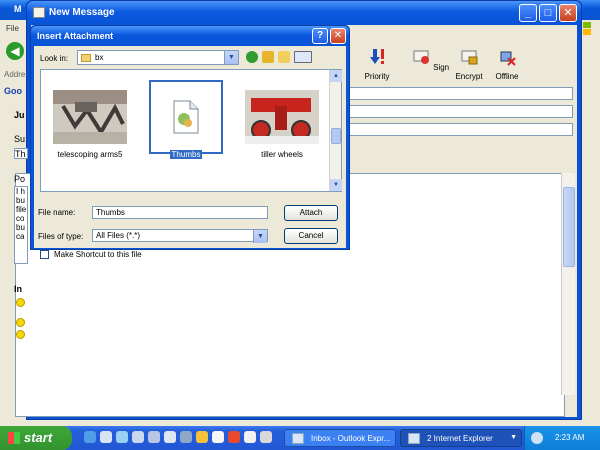 The width and height of the screenshot is (600, 450). Describe the element at coordinates (19, 115) in the screenshot. I see `partial-from: Ju` at that location.